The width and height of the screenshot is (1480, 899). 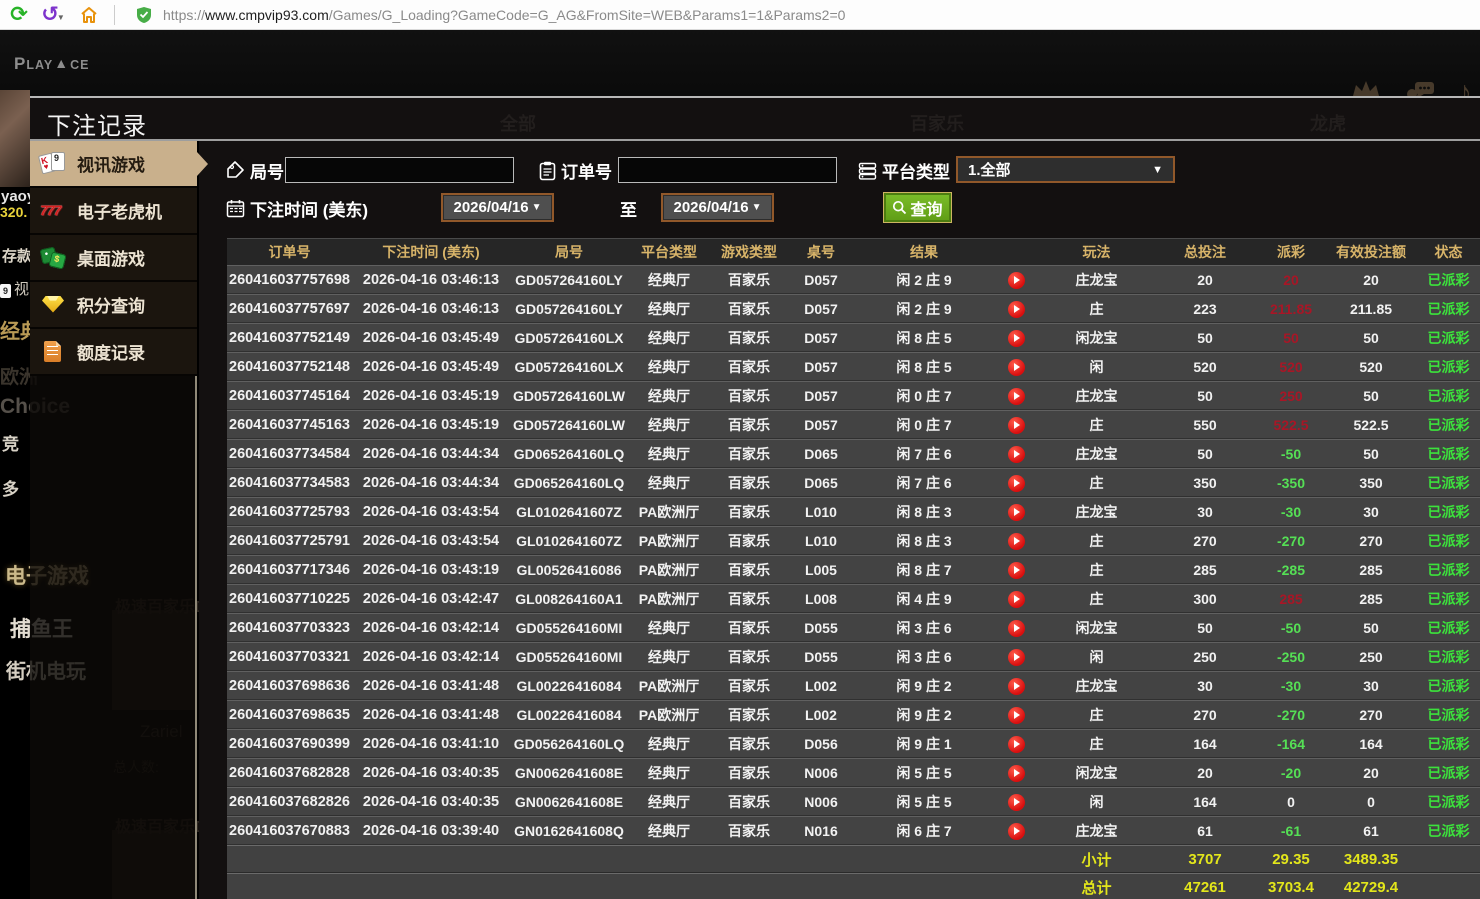 What do you see at coordinates (1065, 169) in the screenshot?
I see `platform-type-select: 1.全部 ▼` at bounding box center [1065, 169].